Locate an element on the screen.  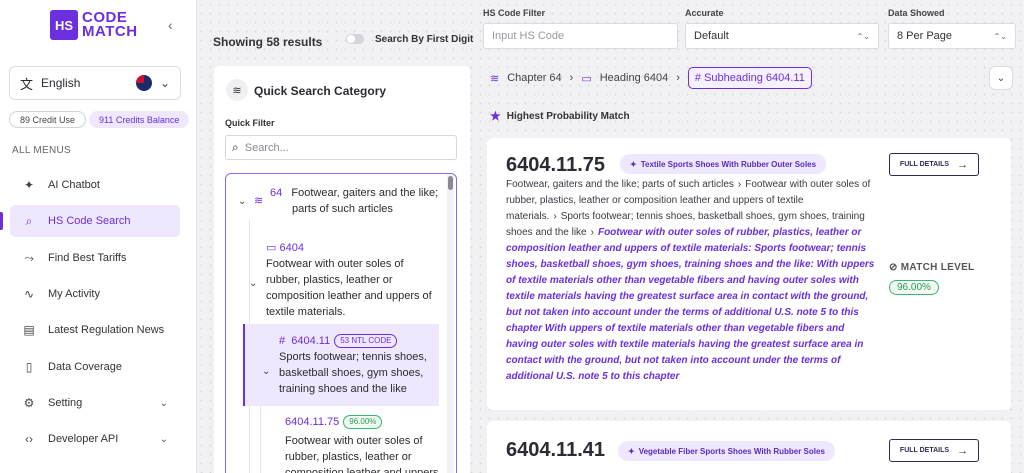
logo-mark: HS is located at coordinates (64, 25).